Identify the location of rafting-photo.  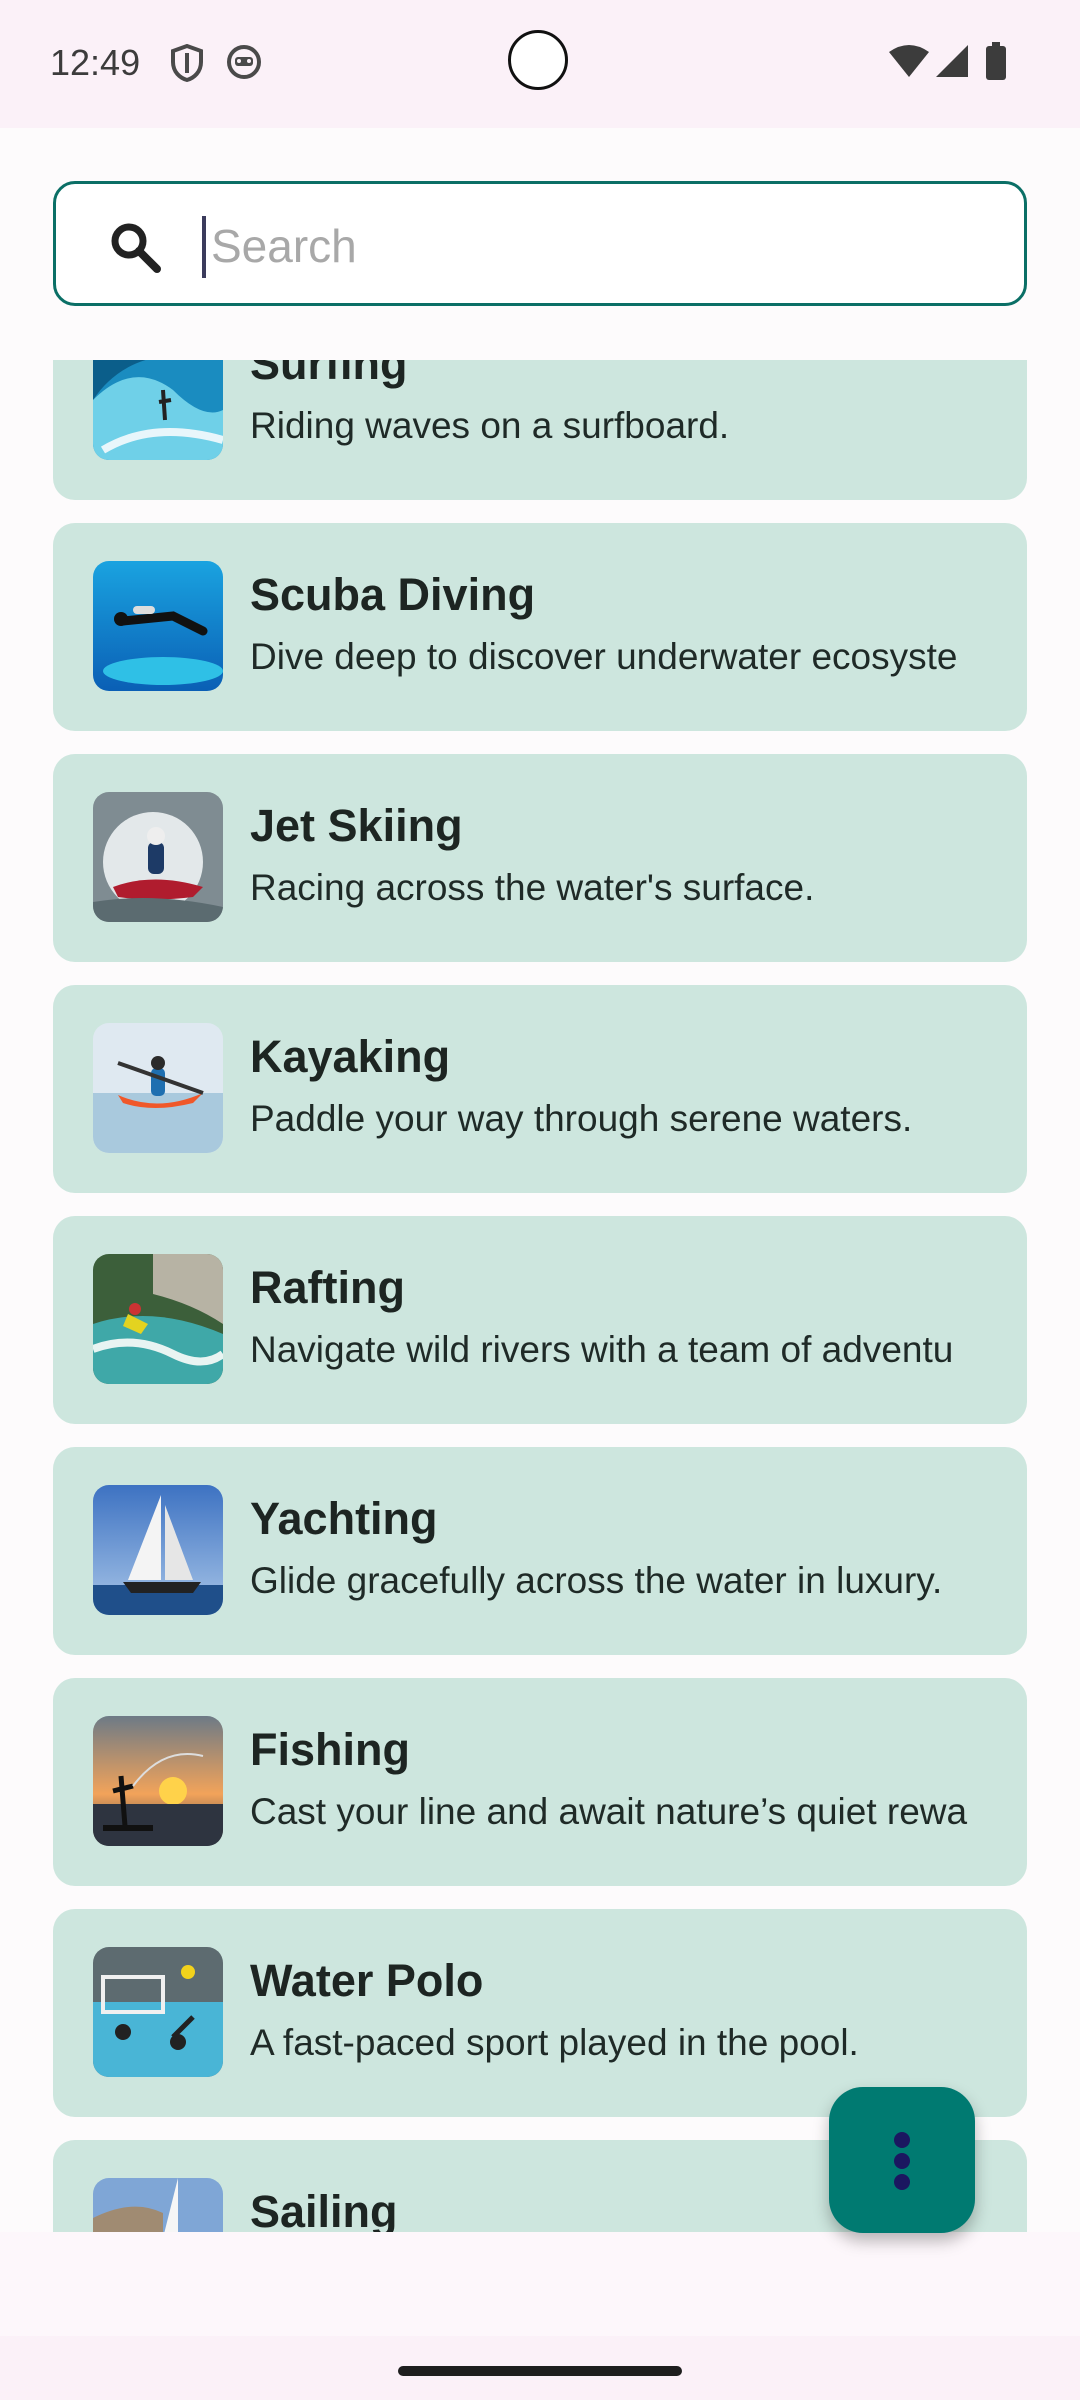
(158, 1319).